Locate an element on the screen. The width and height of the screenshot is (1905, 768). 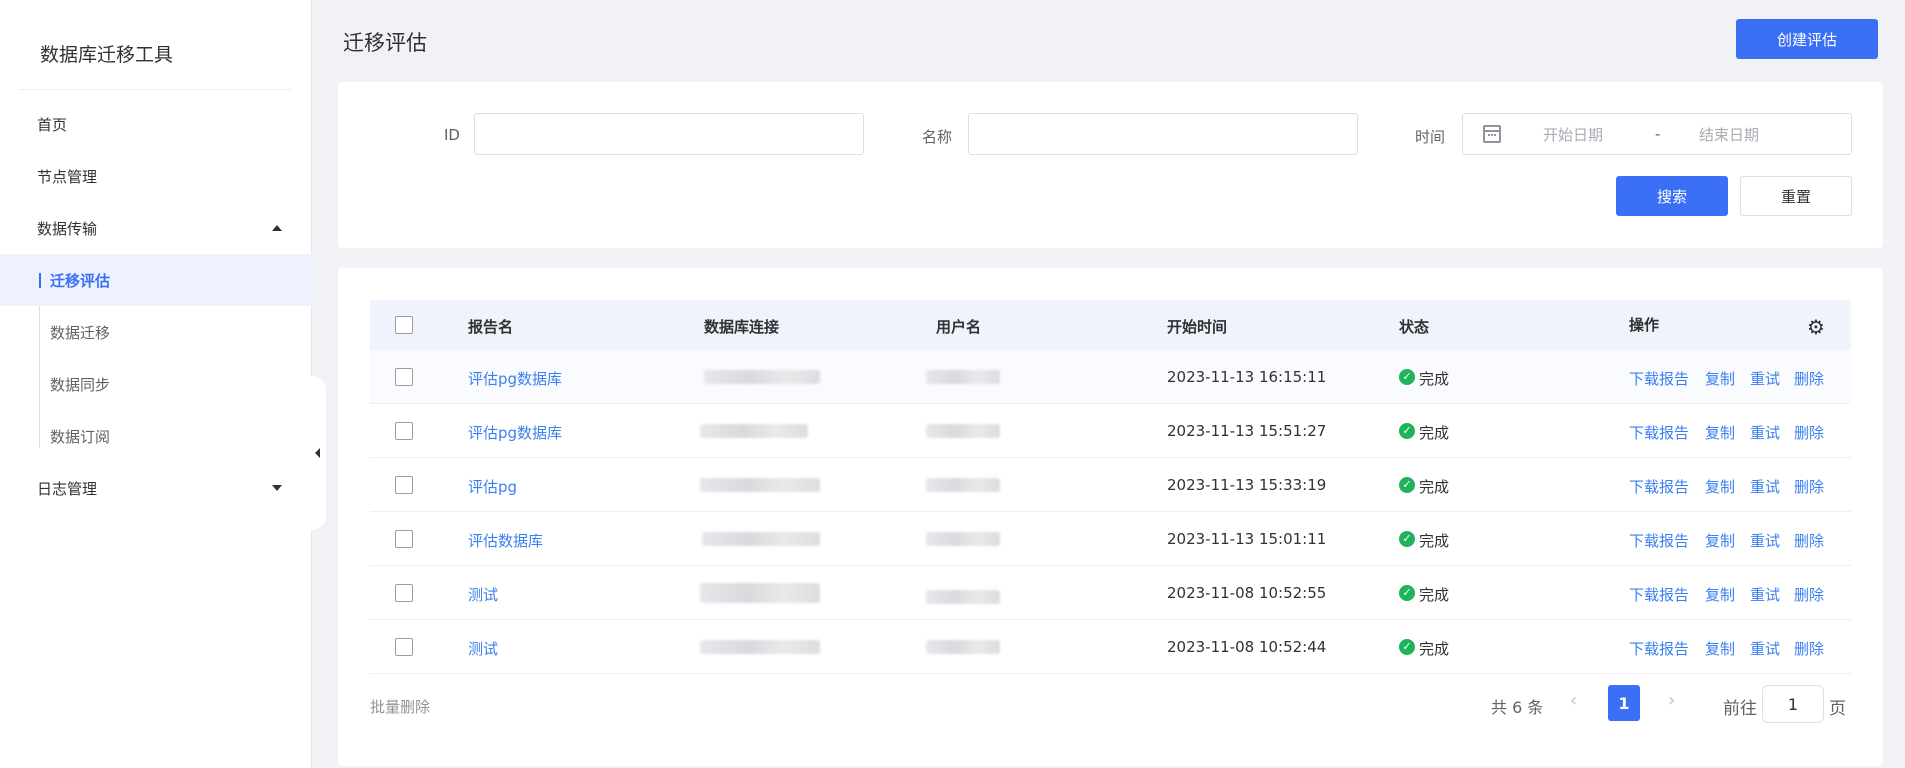
report-name-link: 评估pg is located at coordinates (492, 486).